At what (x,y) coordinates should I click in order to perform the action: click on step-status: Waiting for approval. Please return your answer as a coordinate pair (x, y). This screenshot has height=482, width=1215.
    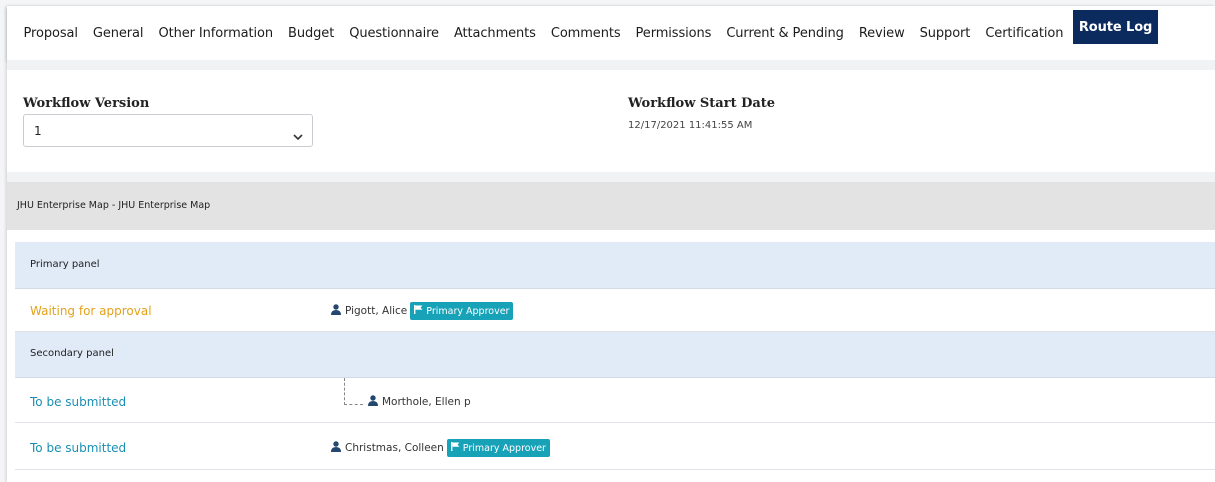
    Looking at the image, I should click on (91, 311).